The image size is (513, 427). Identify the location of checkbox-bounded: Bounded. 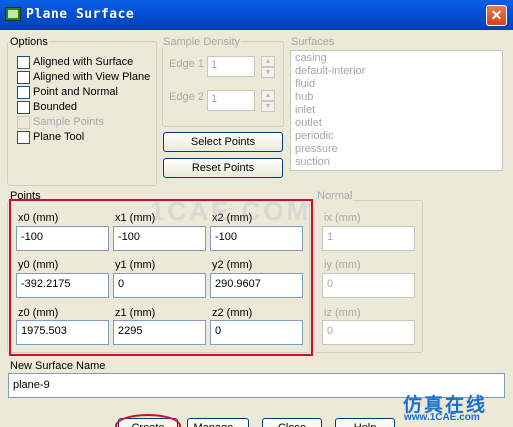
(47, 107).